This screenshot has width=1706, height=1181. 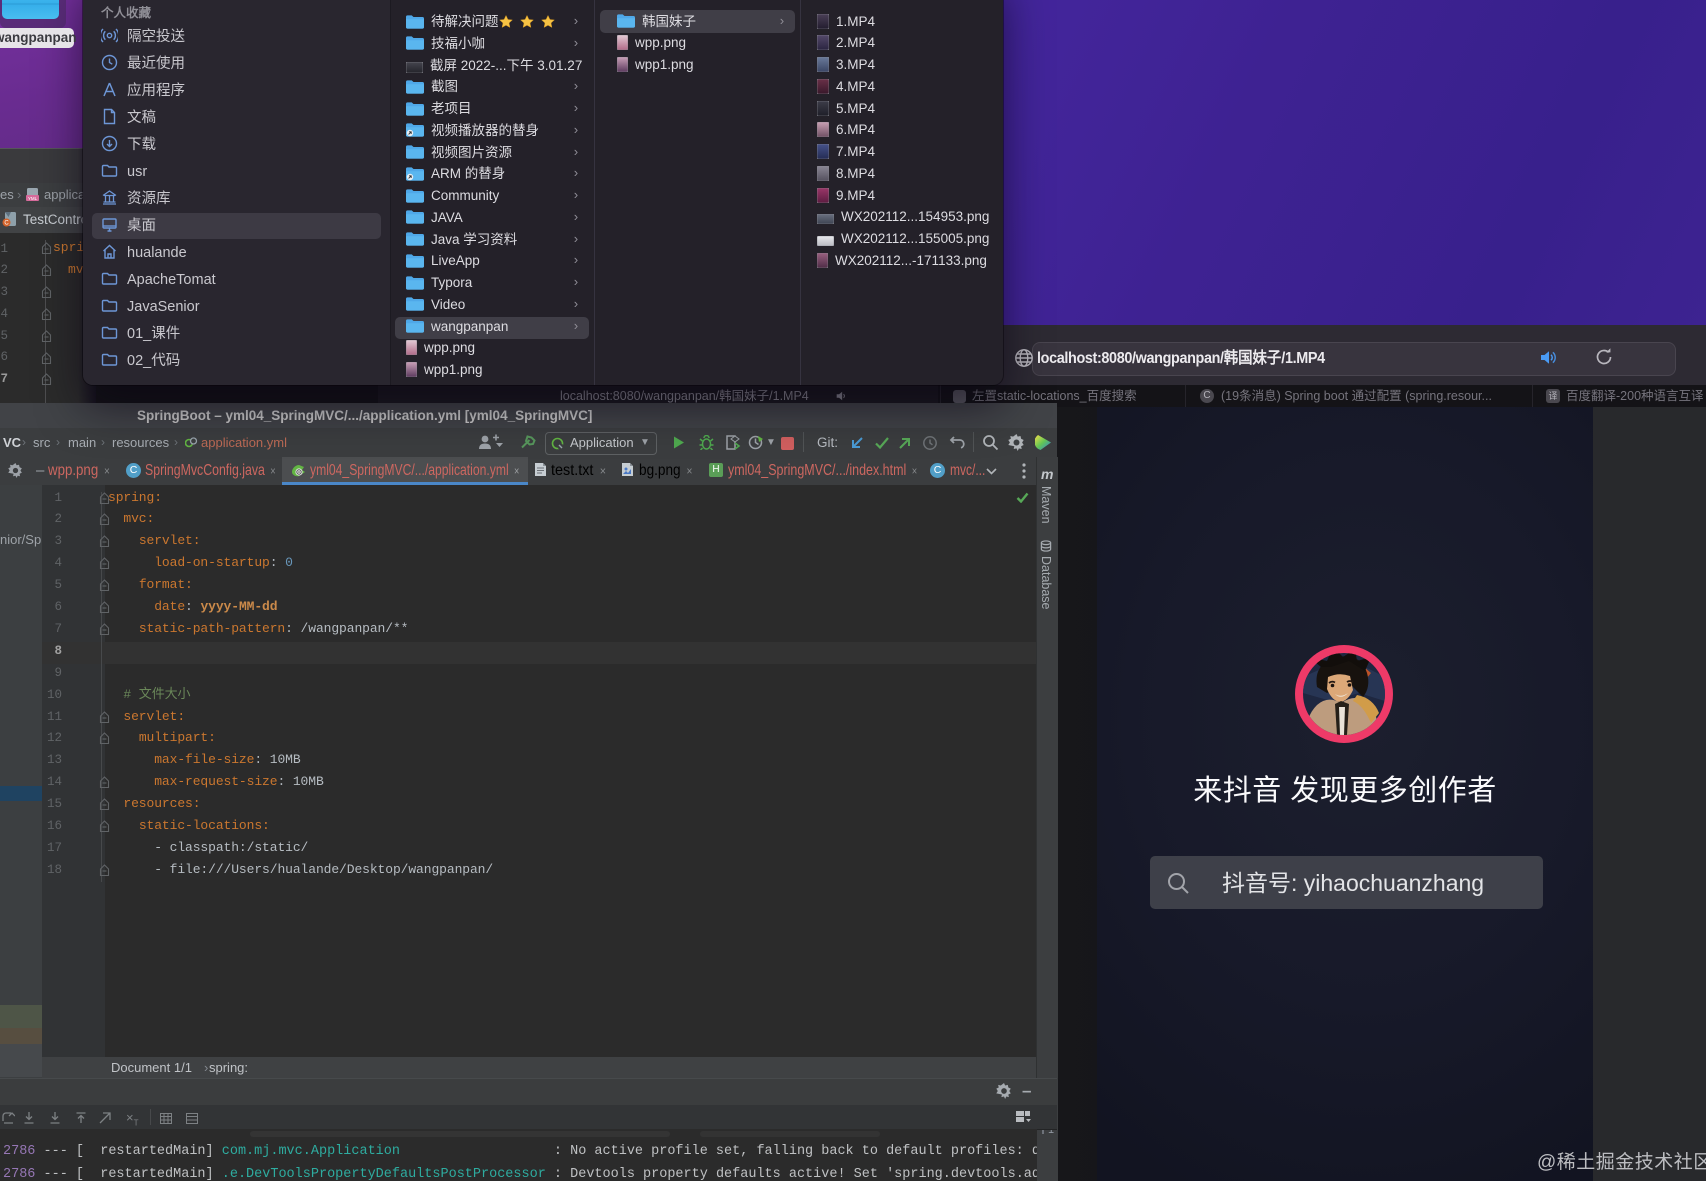 I want to click on svg-text: C, so click(x=6, y=224).